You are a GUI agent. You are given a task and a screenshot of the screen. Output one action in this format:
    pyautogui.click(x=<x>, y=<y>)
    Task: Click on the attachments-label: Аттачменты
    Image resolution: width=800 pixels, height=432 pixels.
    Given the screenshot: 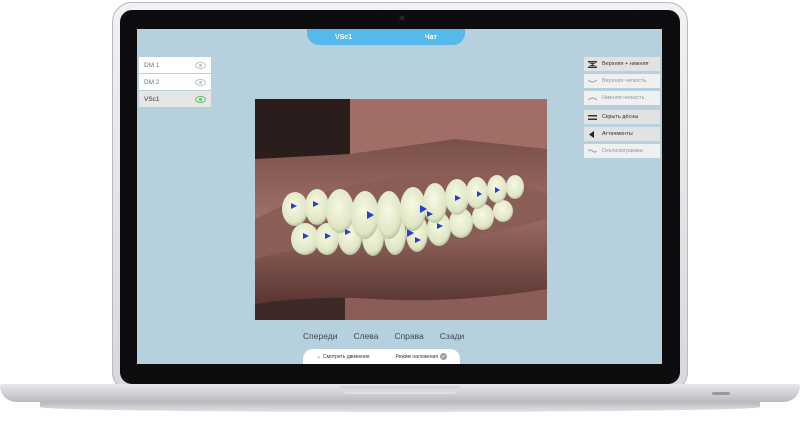 What is the action you would take?
    pyautogui.click(x=617, y=134)
    